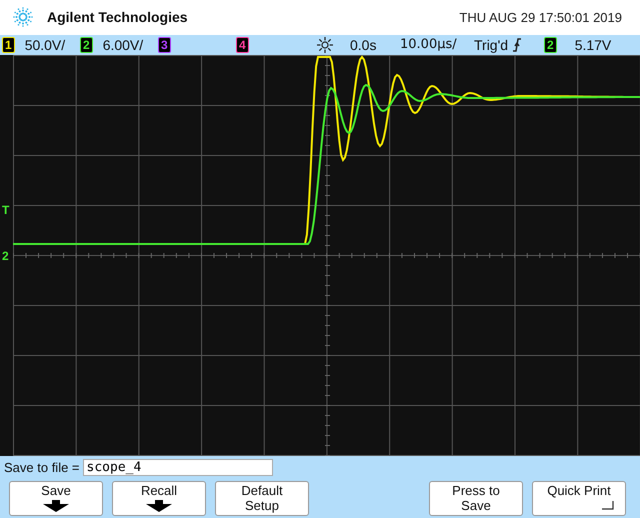 This screenshot has height=518, width=640. What do you see at coordinates (476, 498) in the screenshot?
I see `softkey-button: Press to Save` at bounding box center [476, 498].